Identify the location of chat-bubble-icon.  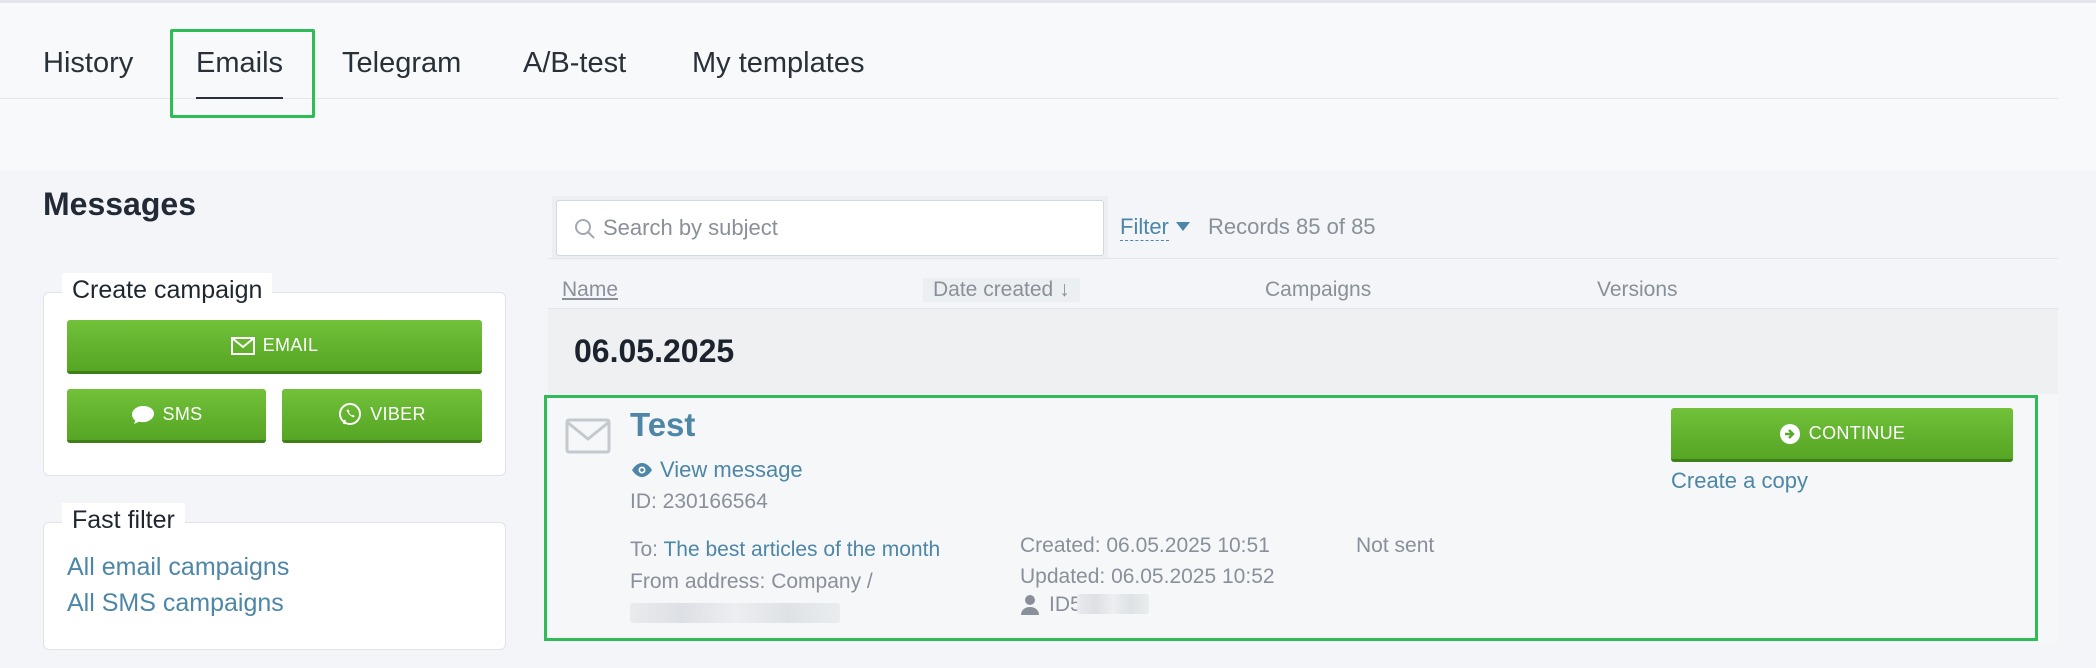
(142, 414).